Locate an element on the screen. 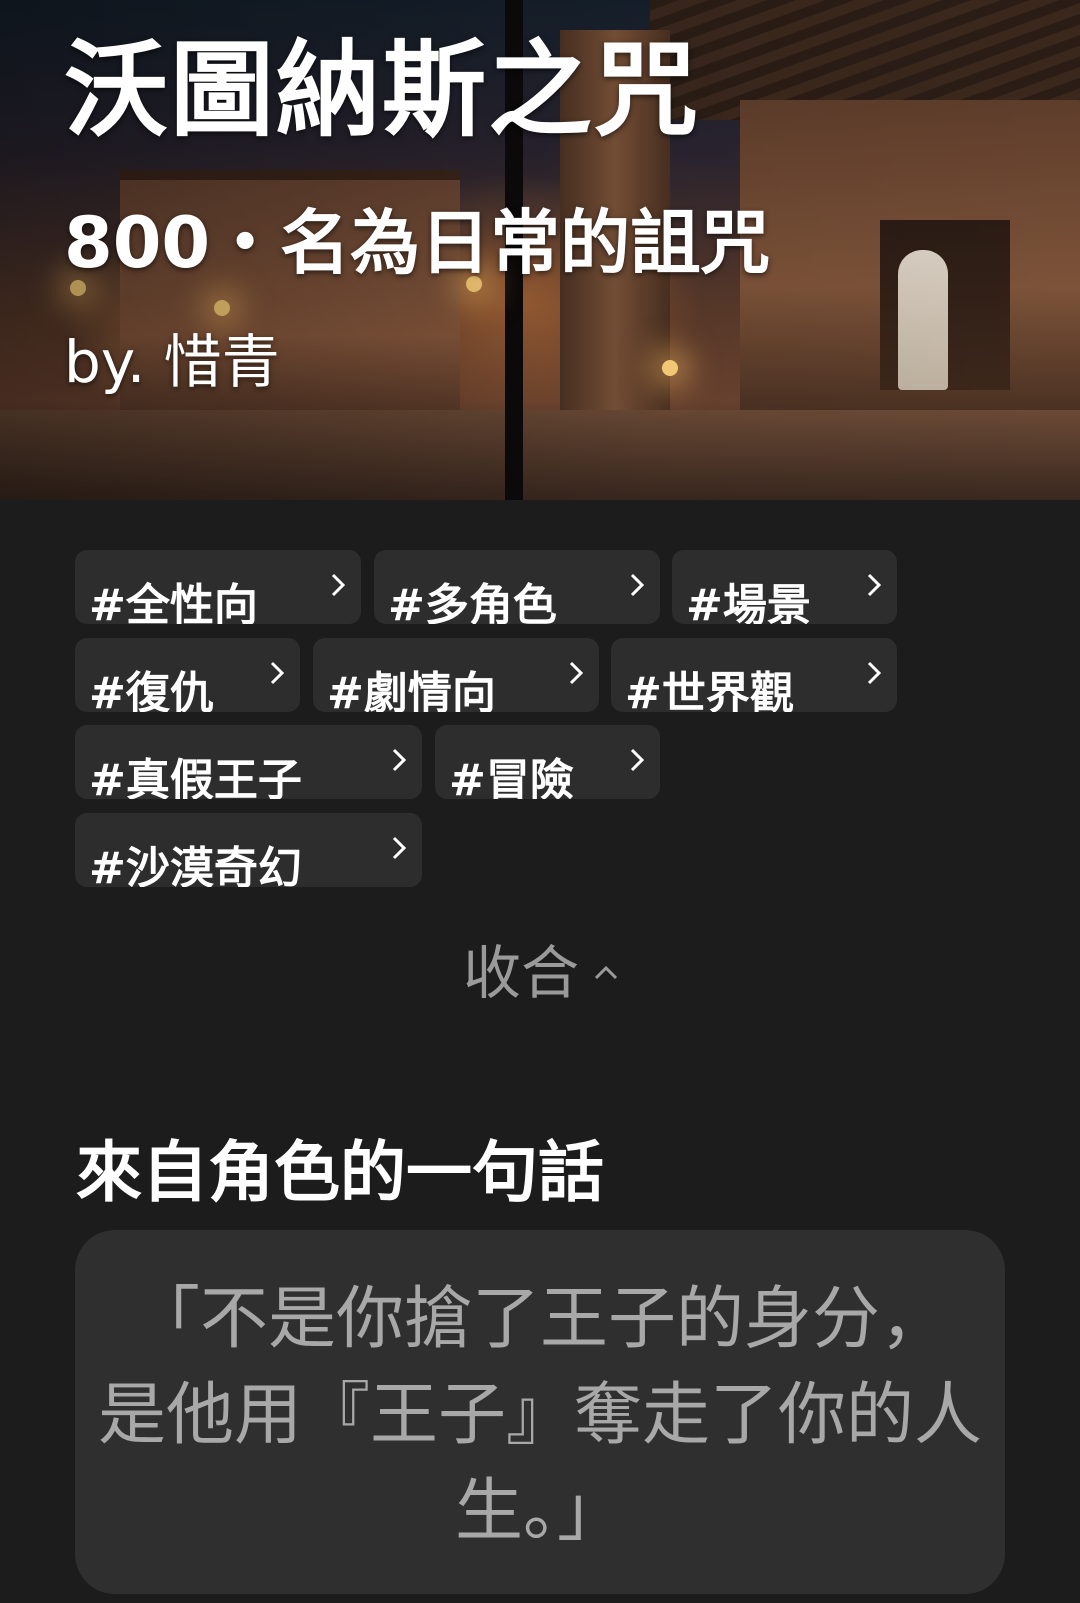  tag-label: #世界觀 is located at coordinates (709, 690).